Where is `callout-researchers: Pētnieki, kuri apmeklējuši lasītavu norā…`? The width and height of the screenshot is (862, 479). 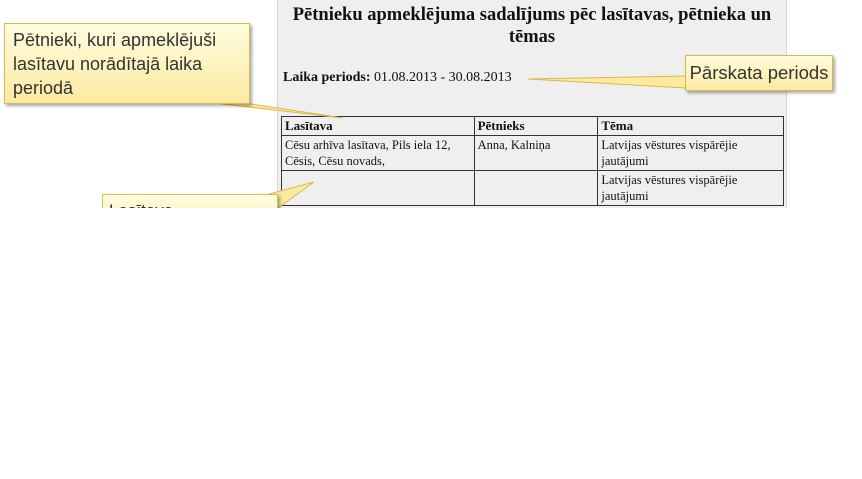 callout-researchers: Pētnieki, kuri apmeklējuši lasītavu norā… is located at coordinates (127, 63).